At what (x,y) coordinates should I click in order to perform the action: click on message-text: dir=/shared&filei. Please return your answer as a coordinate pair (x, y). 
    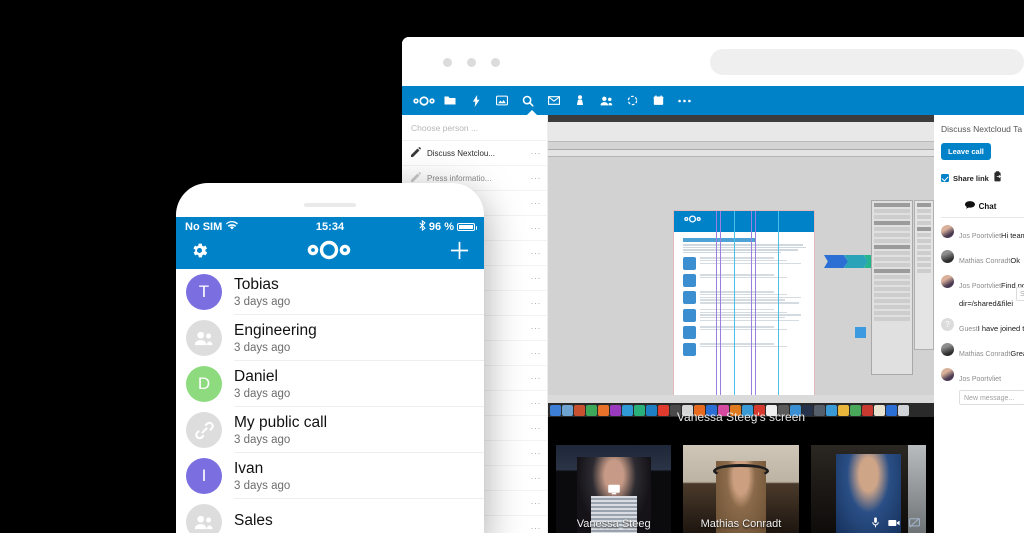
    Looking at the image, I should click on (986, 303).